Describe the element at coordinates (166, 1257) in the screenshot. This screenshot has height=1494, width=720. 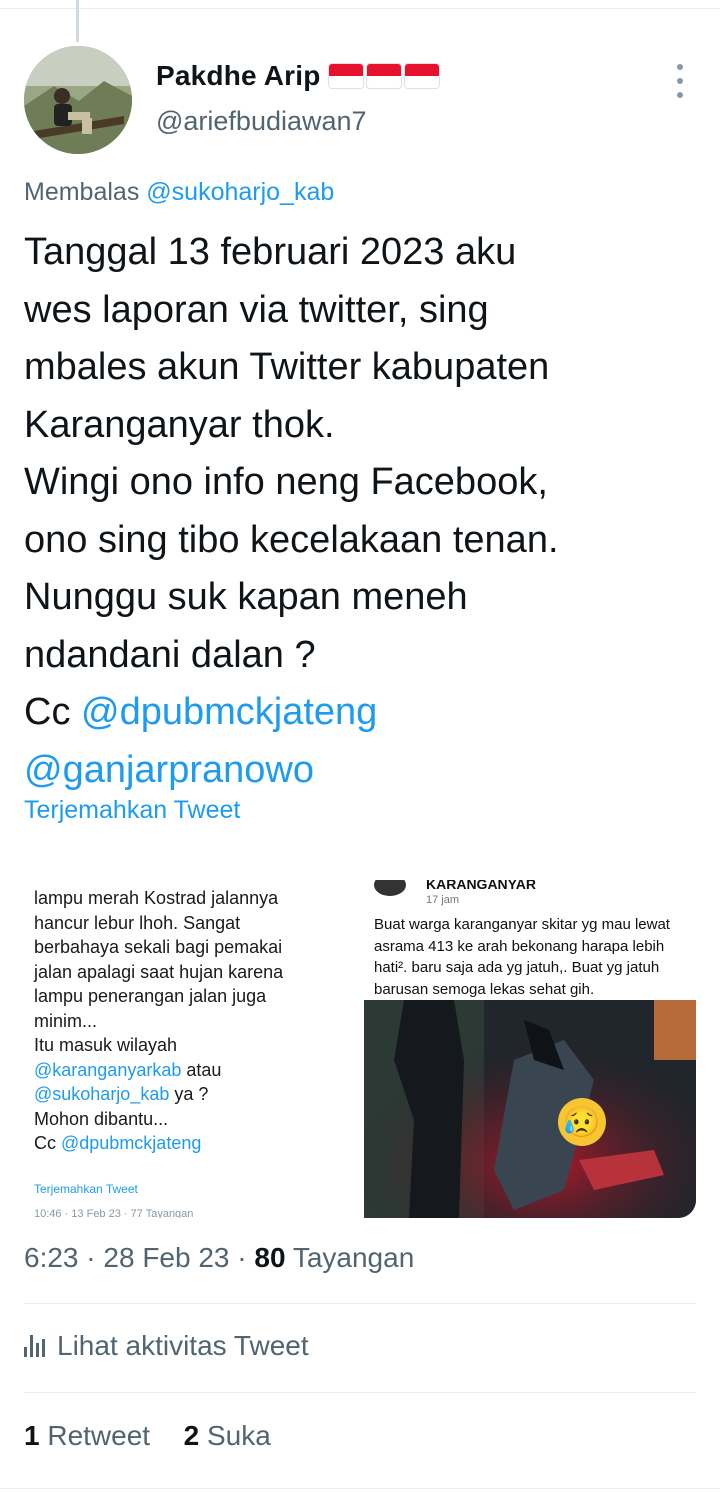
I see `tweet-date: 28 Feb 23` at that location.